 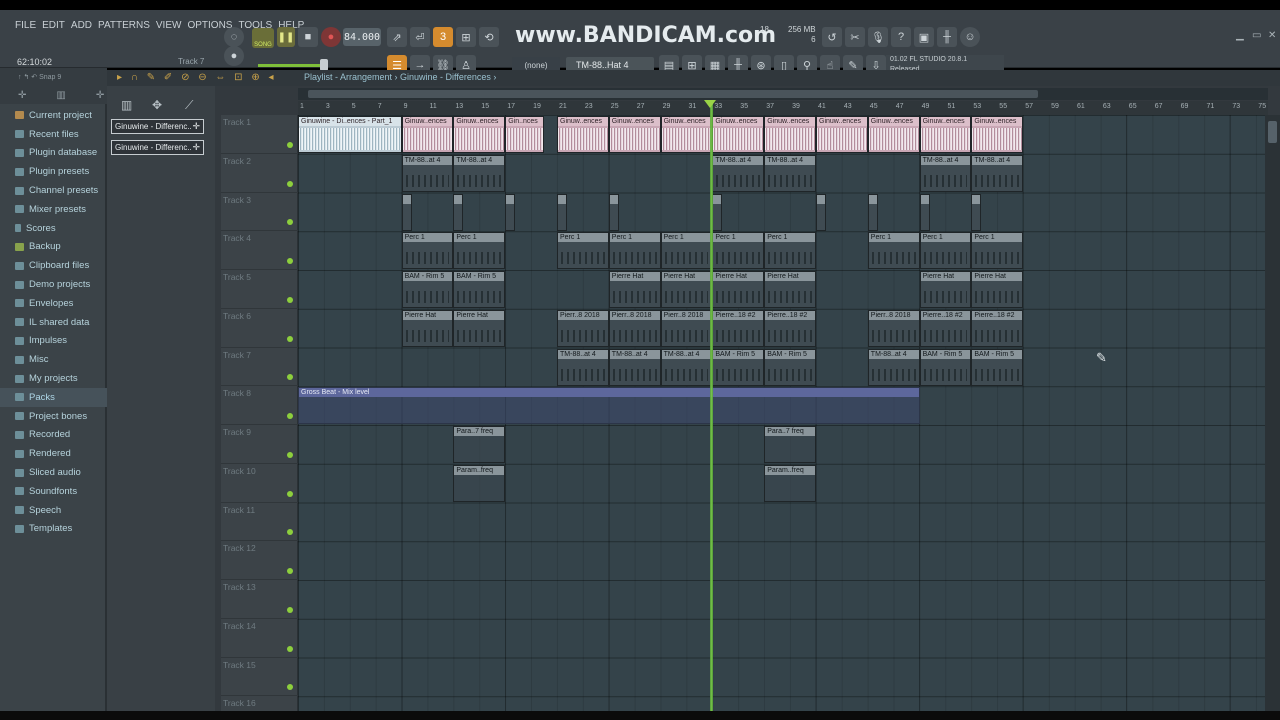 What do you see at coordinates (53, 510) in the screenshot?
I see `browser-item-speech: Speech` at bounding box center [53, 510].